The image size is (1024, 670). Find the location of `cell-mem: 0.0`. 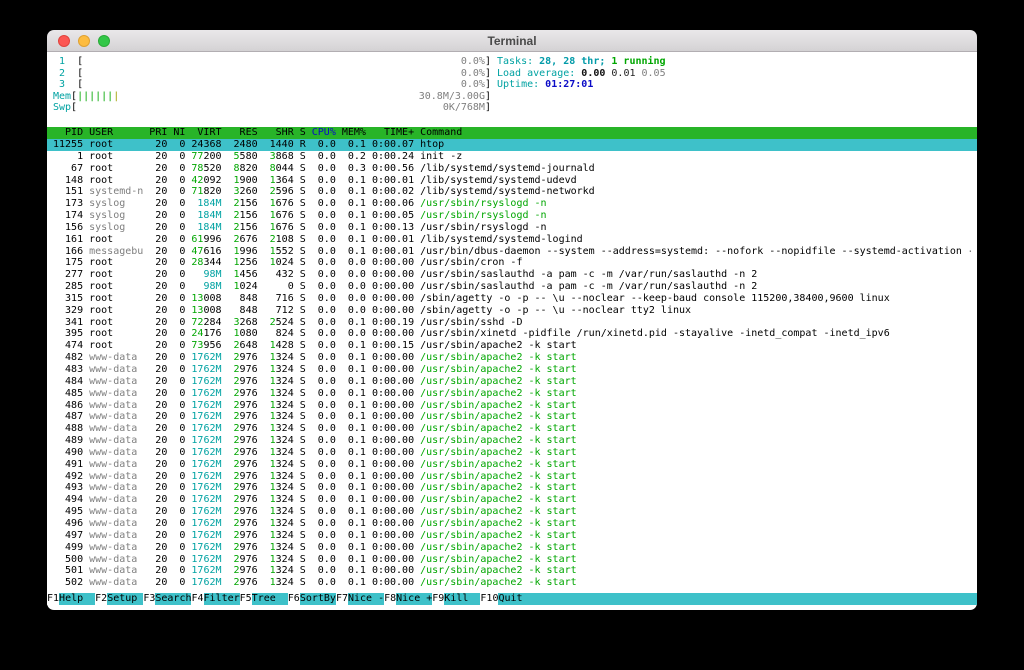

cell-mem: 0.0 is located at coordinates (356, 287).